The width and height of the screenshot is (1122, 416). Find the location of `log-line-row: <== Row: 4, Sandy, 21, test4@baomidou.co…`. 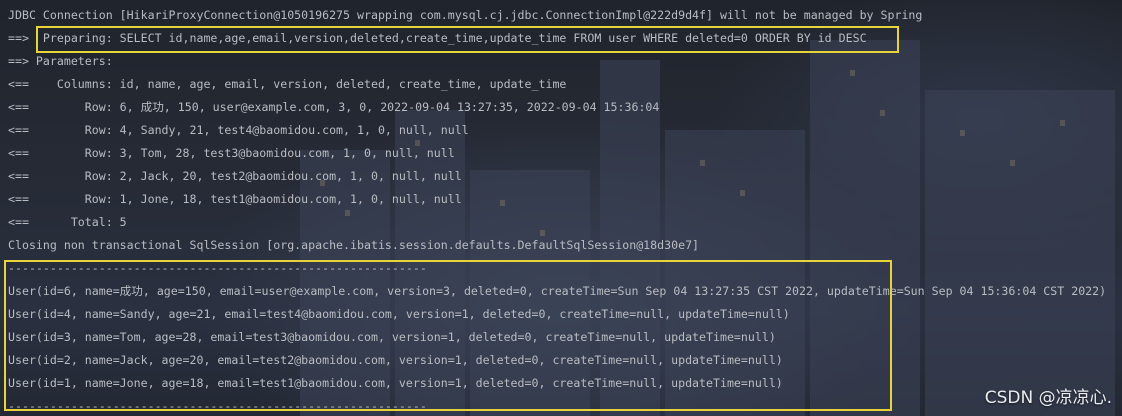

log-line-row: <== Row: 4, Sandy, 21, test4@baomidou.co… is located at coordinates (238, 130).